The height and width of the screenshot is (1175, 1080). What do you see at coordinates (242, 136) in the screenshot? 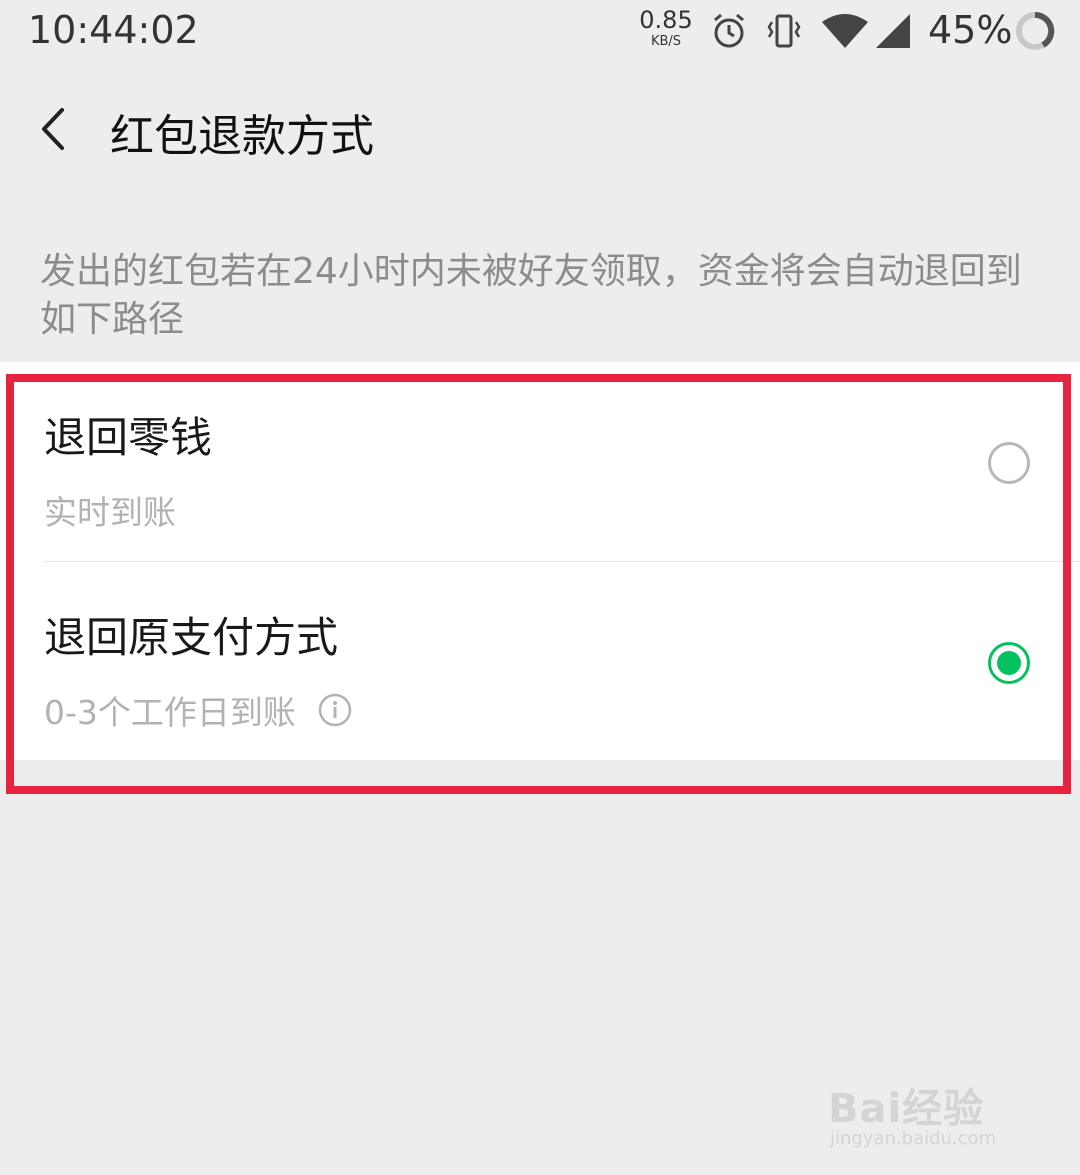
I see `page-title: 红包退款方式` at bounding box center [242, 136].